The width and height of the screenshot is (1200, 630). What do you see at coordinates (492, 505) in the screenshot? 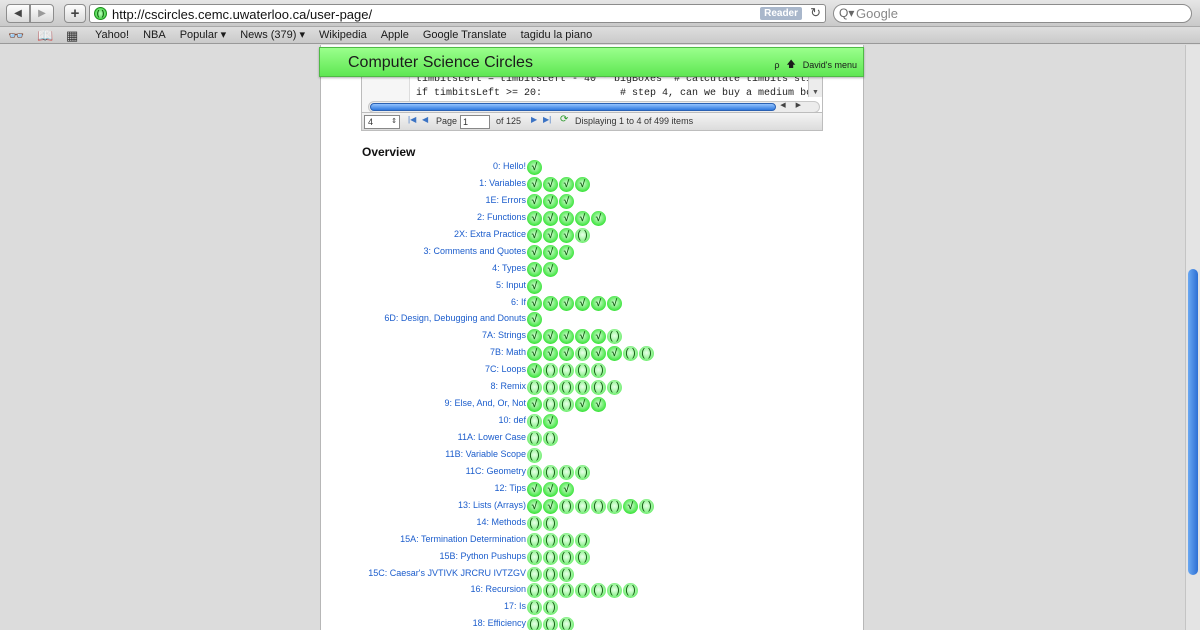
I see `lesson-link: 13: Lists (Arrays)` at bounding box center [492, 505].